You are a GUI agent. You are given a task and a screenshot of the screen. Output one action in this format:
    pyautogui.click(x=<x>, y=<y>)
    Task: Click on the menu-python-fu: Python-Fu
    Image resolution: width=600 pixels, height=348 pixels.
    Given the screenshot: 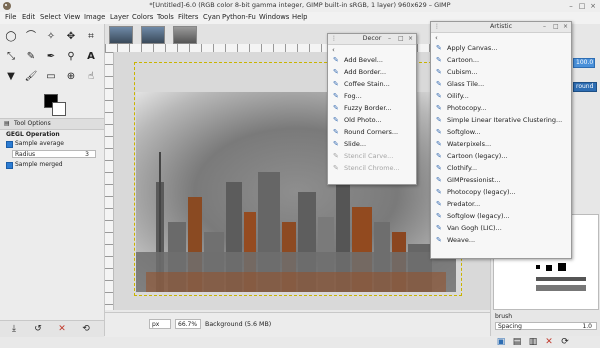 What is the action you would take?
    pyautogui.click(x=239, y=17)
    